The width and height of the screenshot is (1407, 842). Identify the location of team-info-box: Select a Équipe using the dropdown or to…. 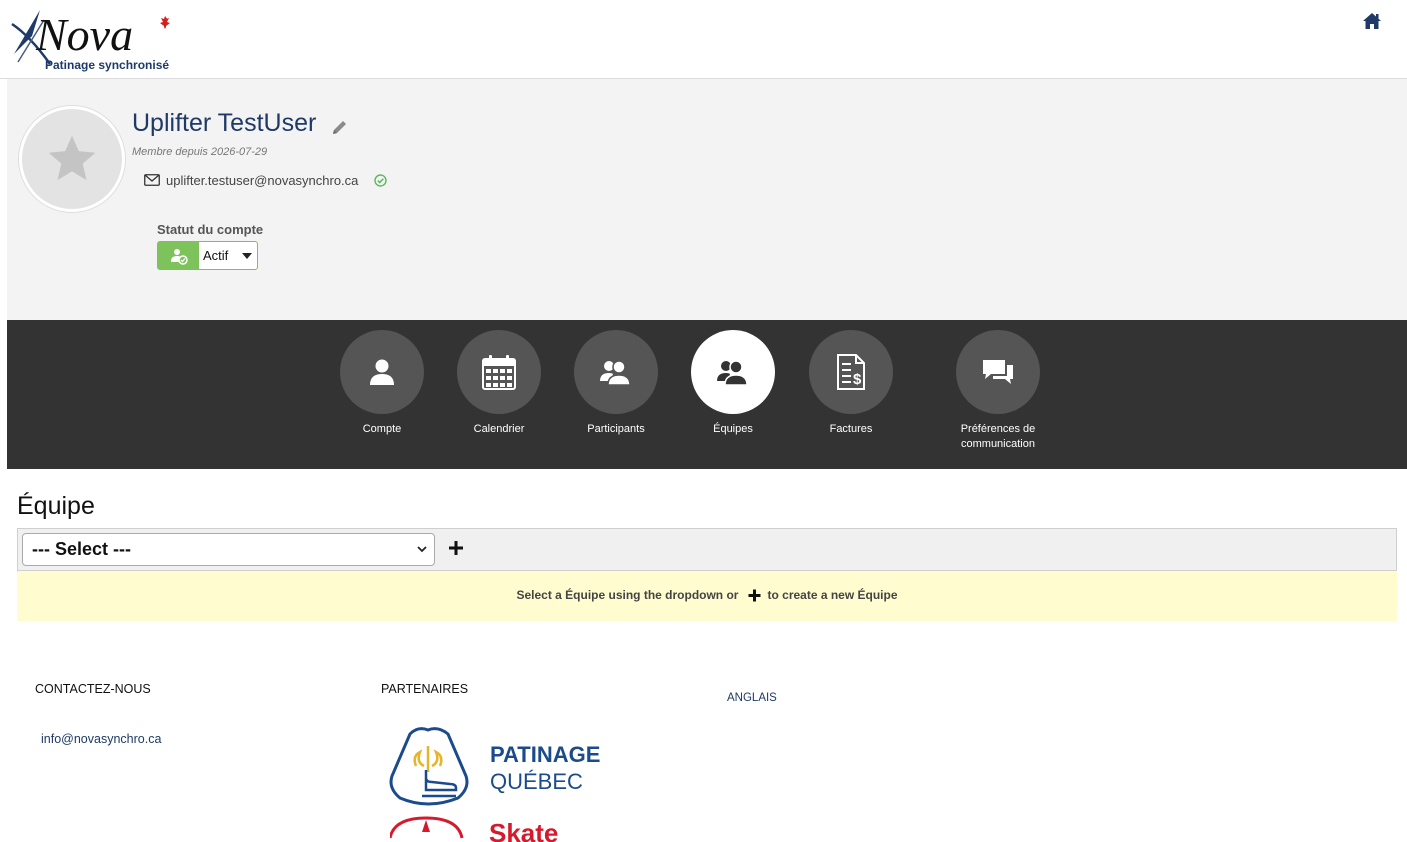
(707, 596).